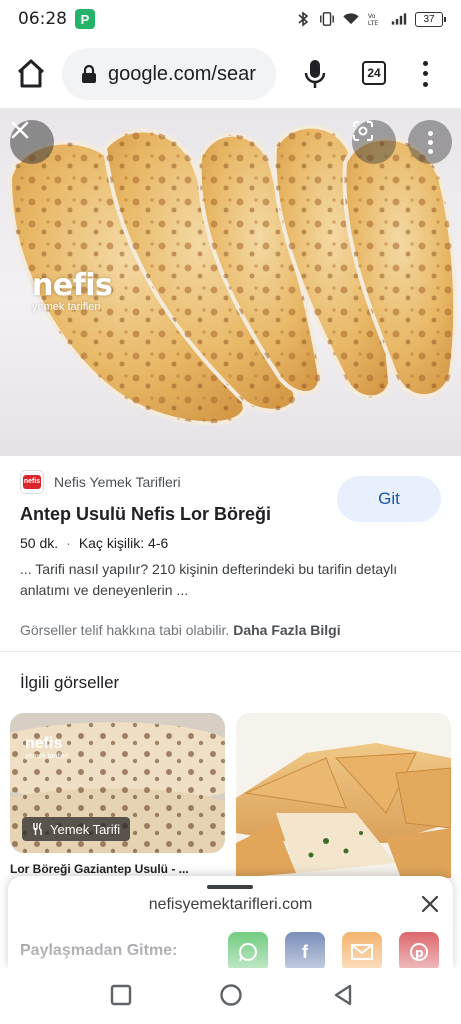 The image size is (461, 1024). What do you see at coordinates (32, 142) in the screenshot?
I see `close-icon` at bounding box center [32, 142].